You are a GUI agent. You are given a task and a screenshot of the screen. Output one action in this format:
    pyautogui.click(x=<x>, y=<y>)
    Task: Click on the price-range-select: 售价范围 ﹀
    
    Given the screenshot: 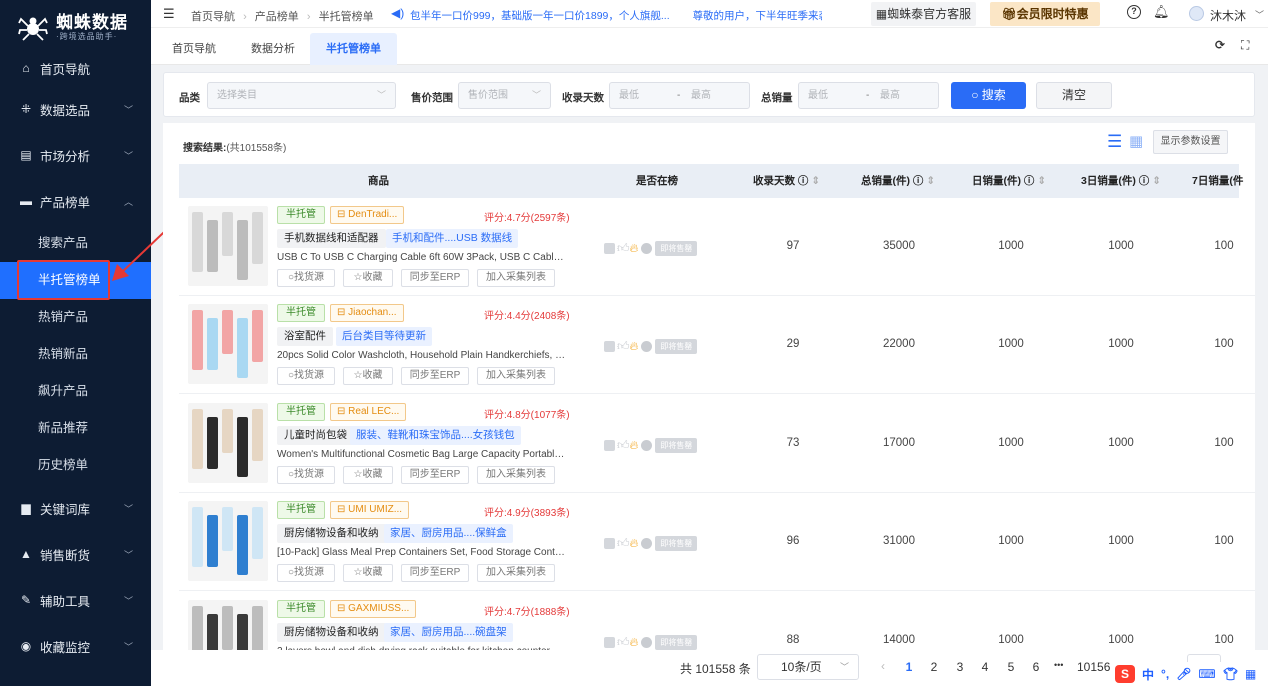 What is the action you would take?
    pyautogui.click(x=504, y=95)
    